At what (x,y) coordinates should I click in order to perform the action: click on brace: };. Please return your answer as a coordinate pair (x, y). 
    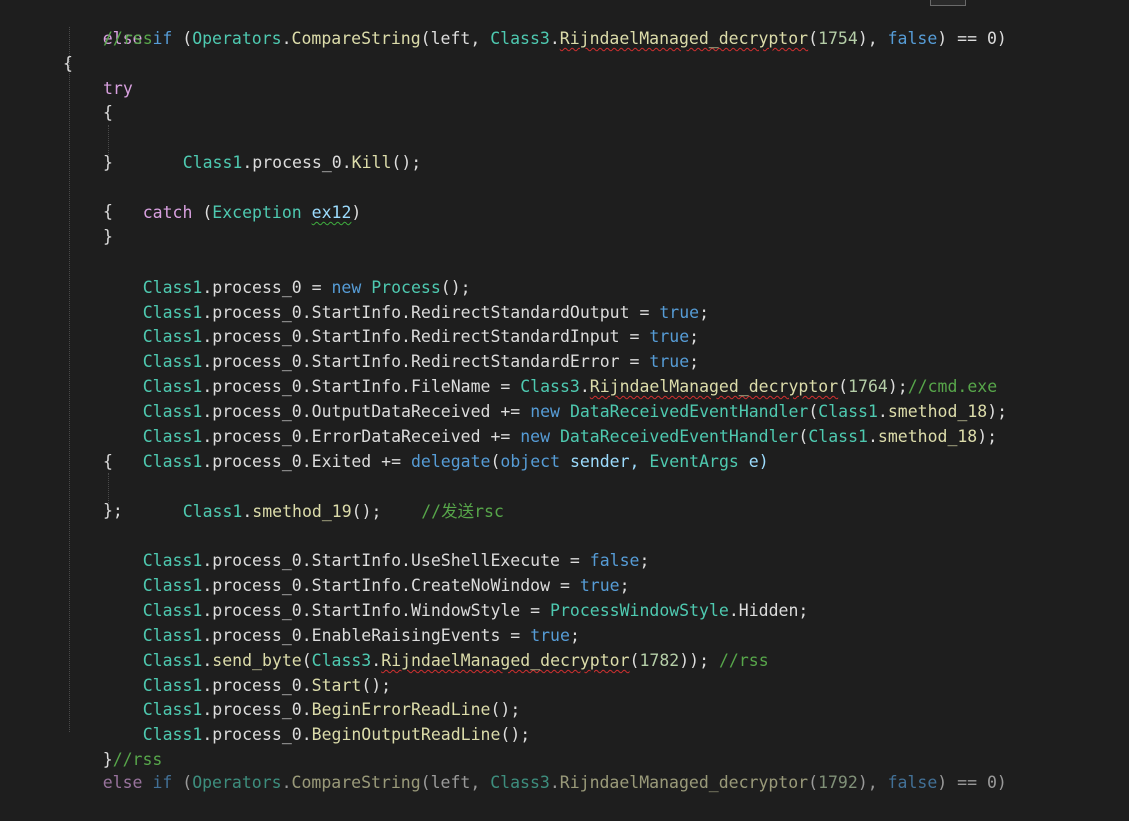
    Looking at the image, I should click on (113, 510).